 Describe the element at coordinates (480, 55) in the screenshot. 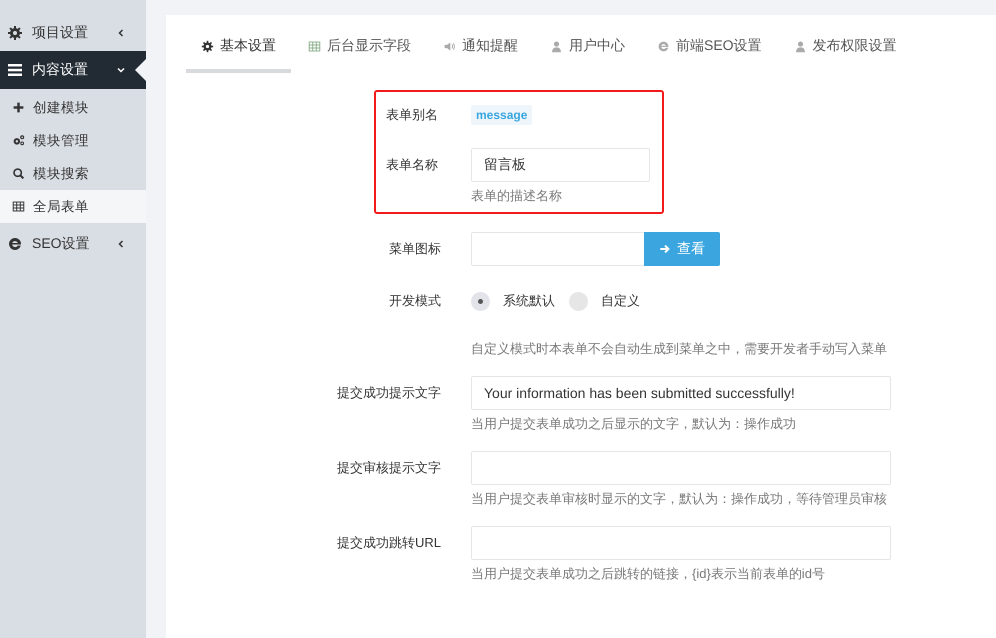

I see `tab: 通知提醒` at that location.